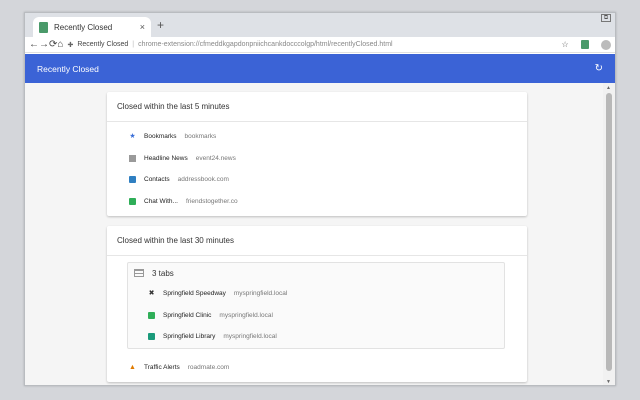 This screenshot has height=400, width=640. Describe the element at coordinates (132, 180) in the screenshot. I see `contacts-icon` at that location.